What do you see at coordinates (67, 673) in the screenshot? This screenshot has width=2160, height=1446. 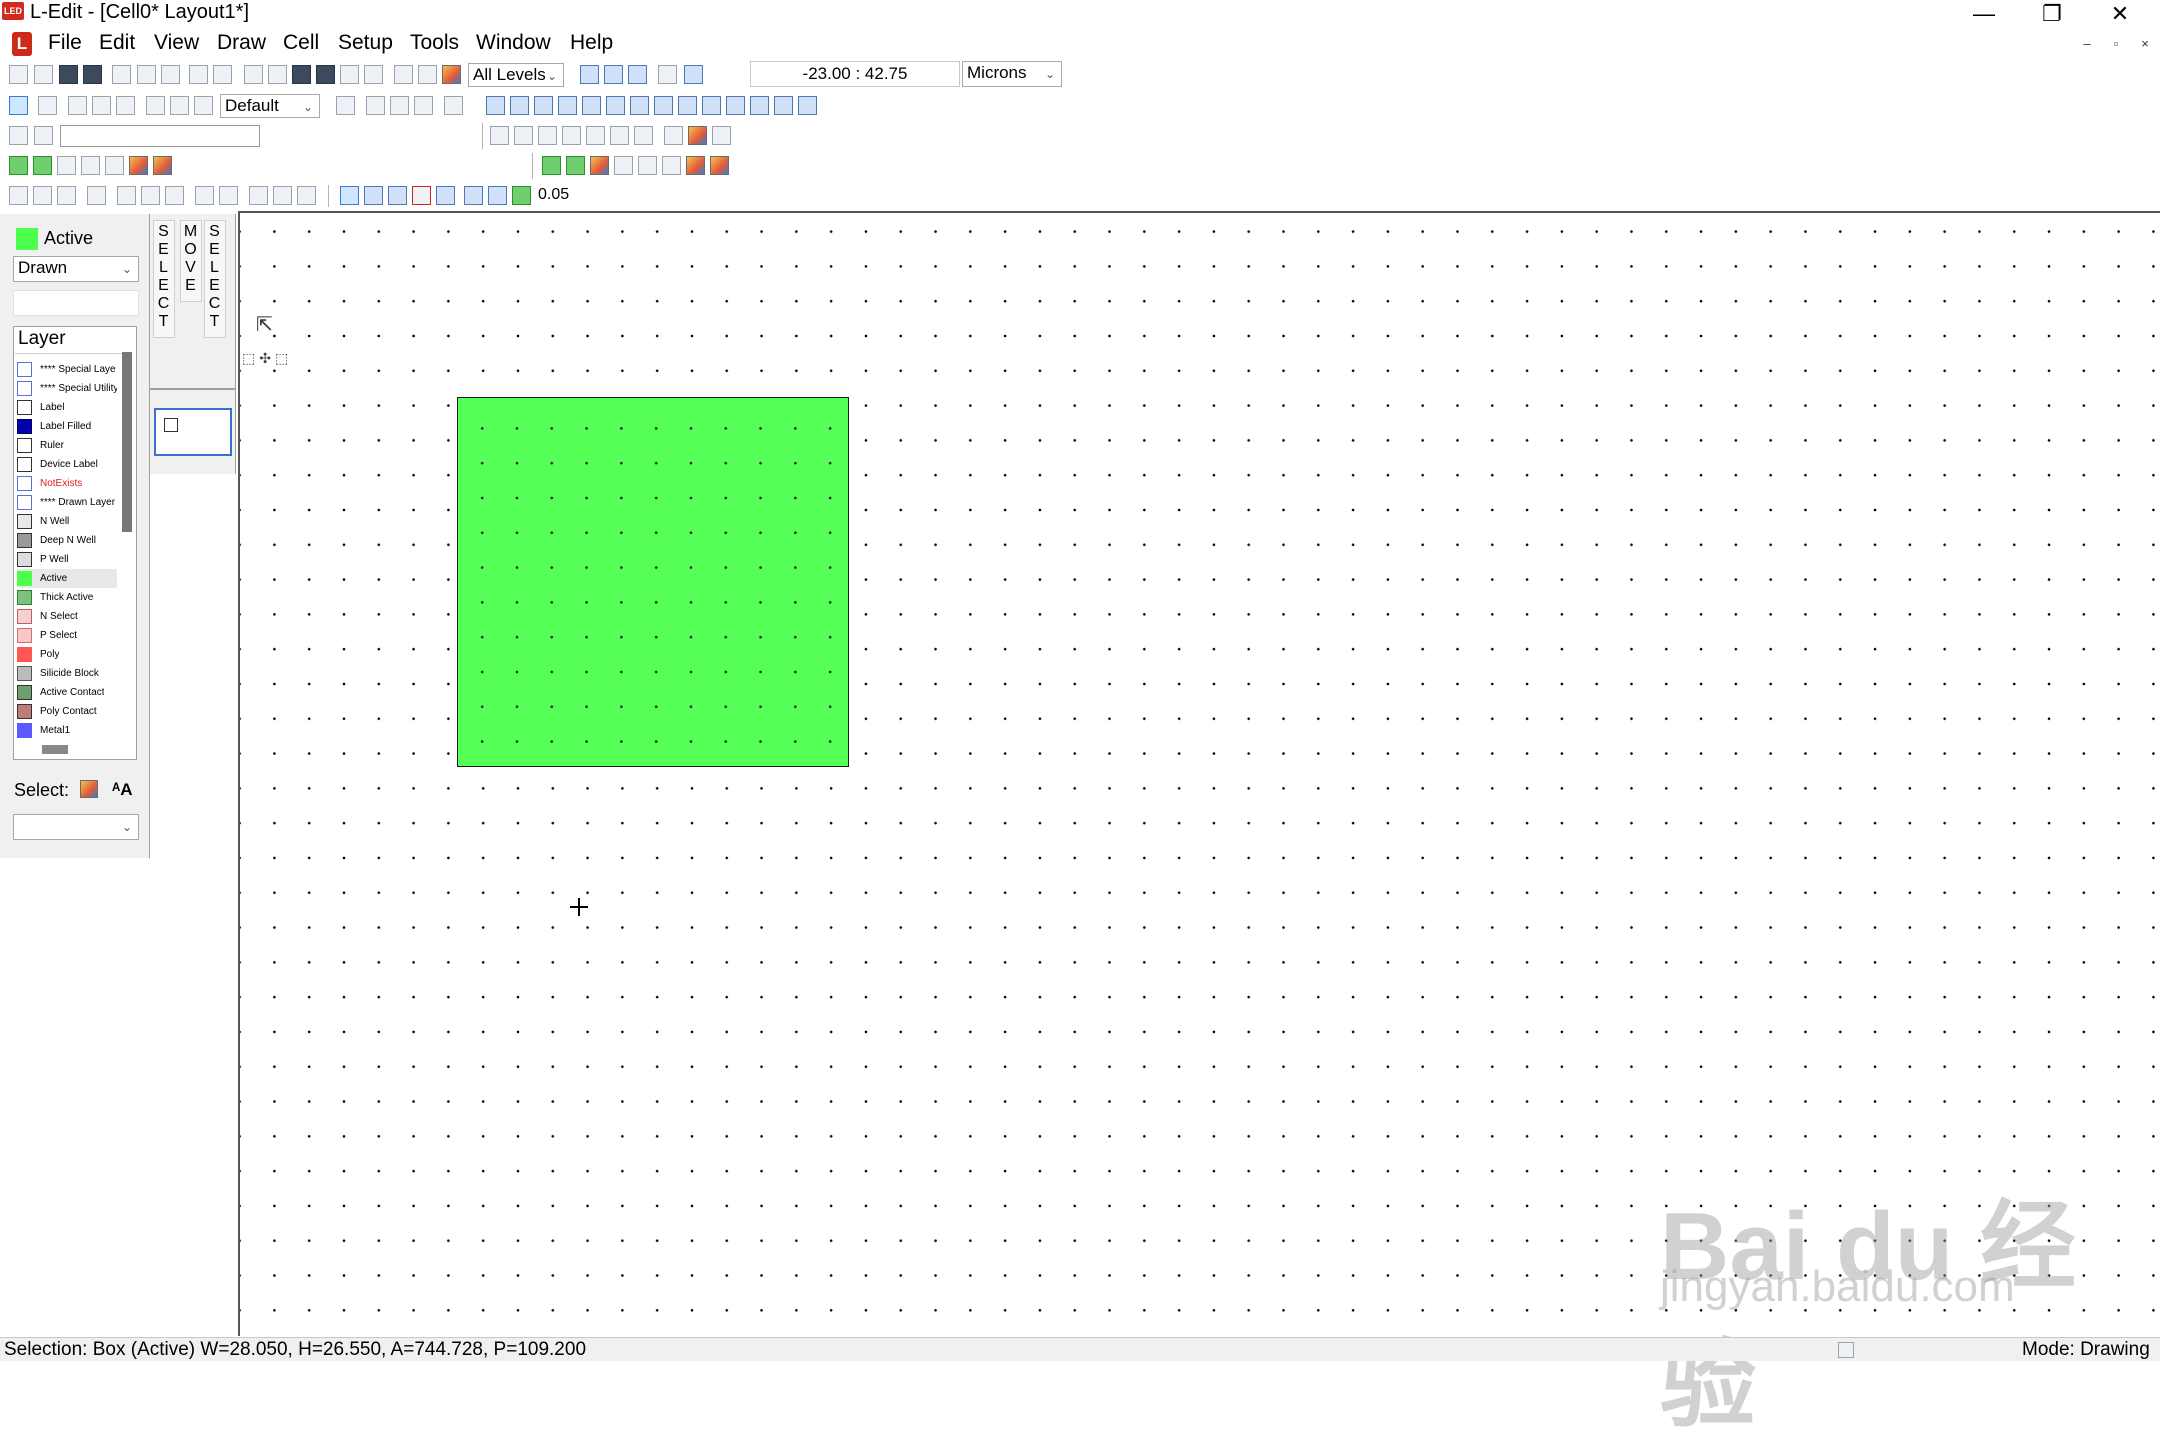 I see `layer-row: Silicide Block` at bounding box center [67, 673].